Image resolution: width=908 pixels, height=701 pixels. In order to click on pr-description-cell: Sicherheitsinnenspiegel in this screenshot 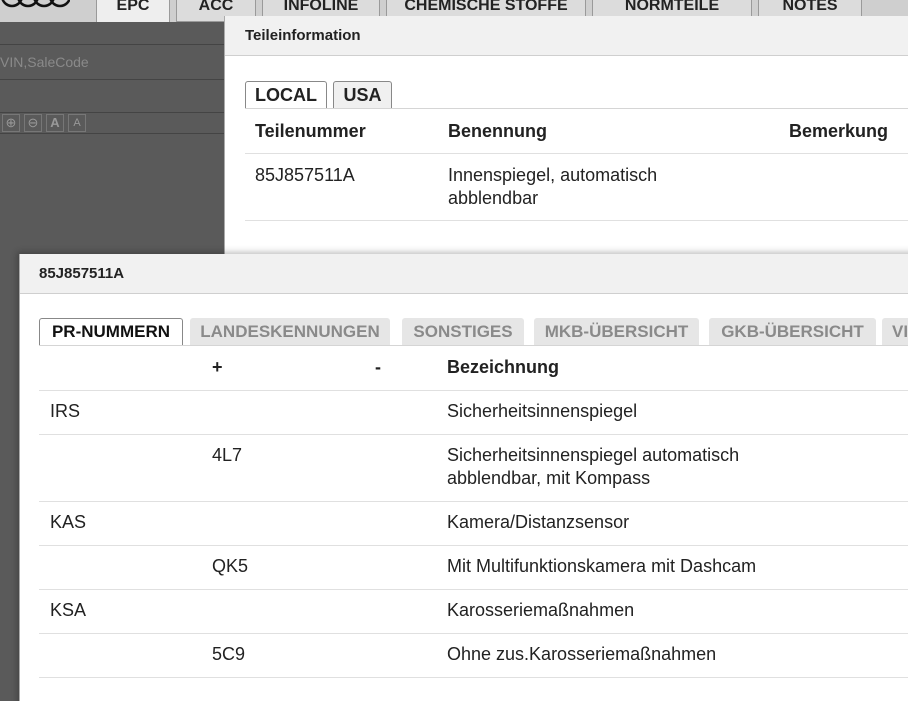, I will do `click(542, 411)`.